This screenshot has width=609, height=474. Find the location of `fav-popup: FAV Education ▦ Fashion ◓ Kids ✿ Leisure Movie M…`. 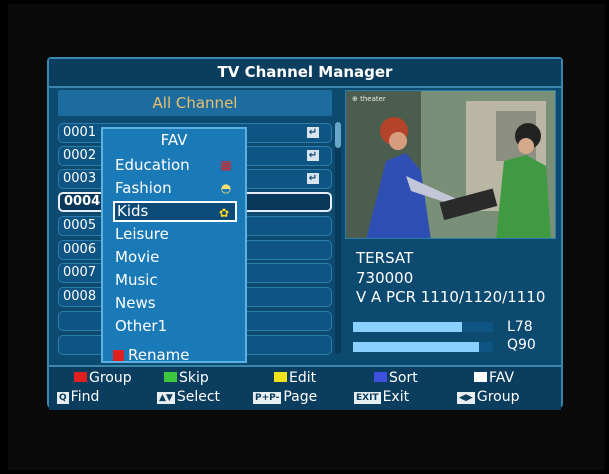

fav-popup: FAV Education ▦ Fashion ◓ Kids ✿ Leisure Movie M… is located at coordinates (174, 245).